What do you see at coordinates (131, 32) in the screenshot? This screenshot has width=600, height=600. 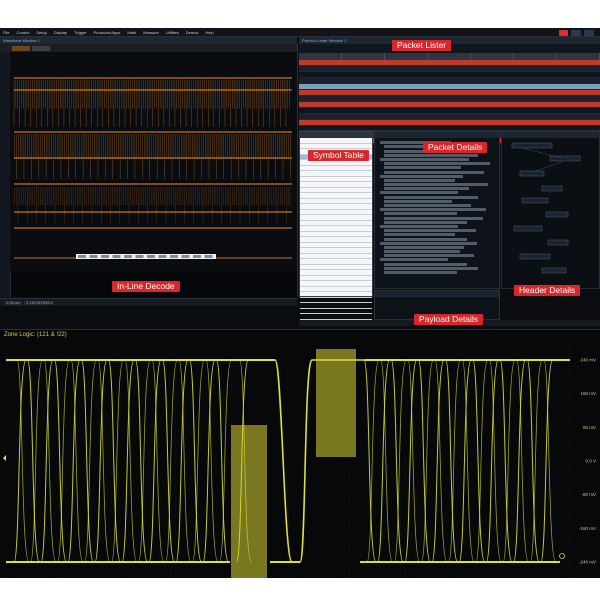 I see `menu-item: Math` at bounding box center [131, 32].